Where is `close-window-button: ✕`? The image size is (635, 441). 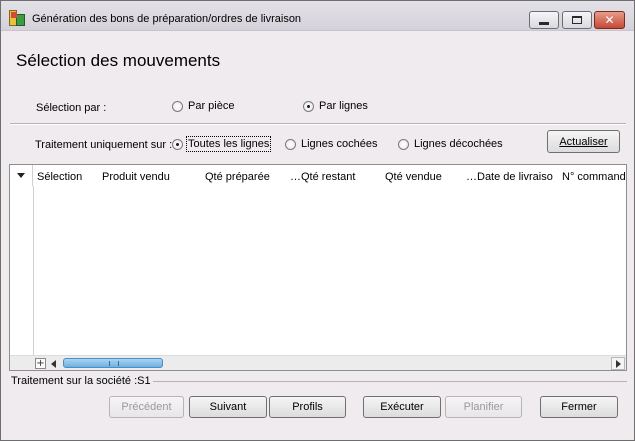
close-window-button: ✕ is located at coordinates (609, 20).